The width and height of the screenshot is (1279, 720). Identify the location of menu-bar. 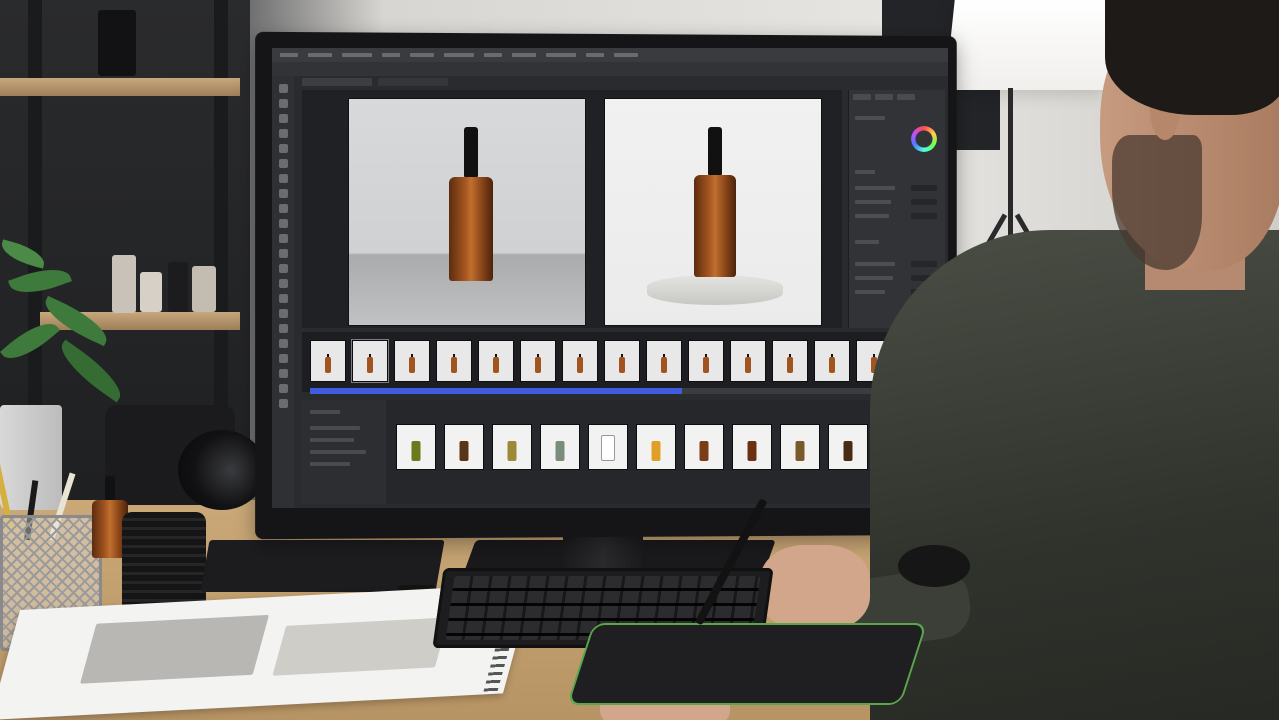
(610, 55).